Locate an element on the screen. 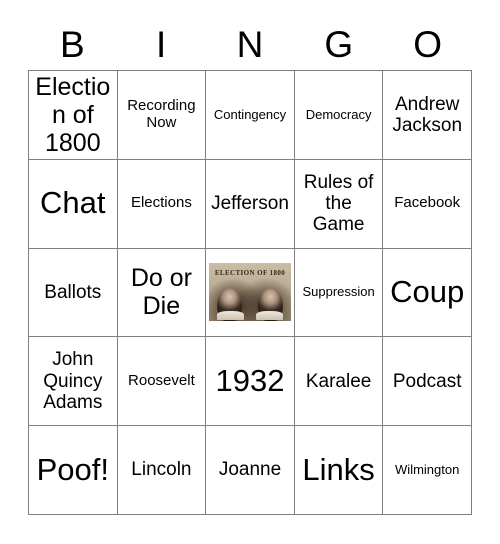  bingo-cell-n4: 1932 is located at coordinates (250, 382).